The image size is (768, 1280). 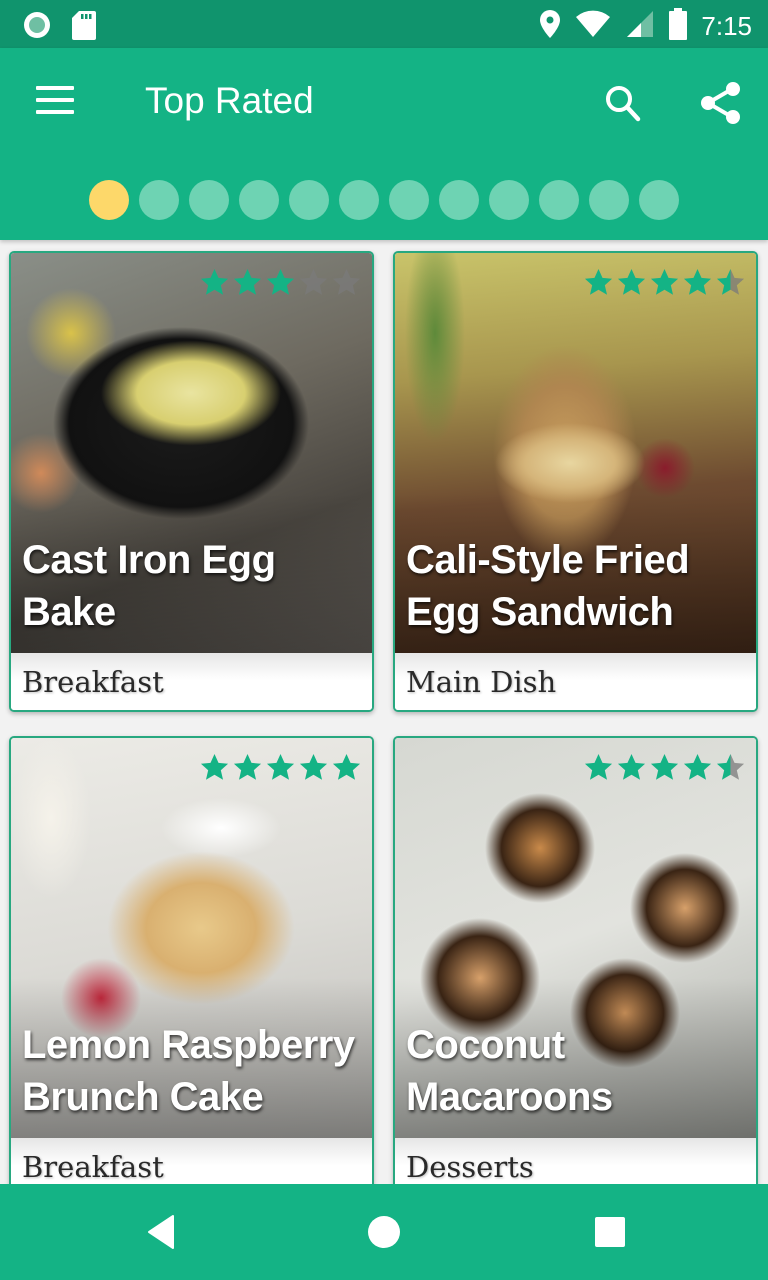 What do you see at coordinates (84, 27) in the screenshot?
I see `sd-card-icon` at bounding box center [84, 27].